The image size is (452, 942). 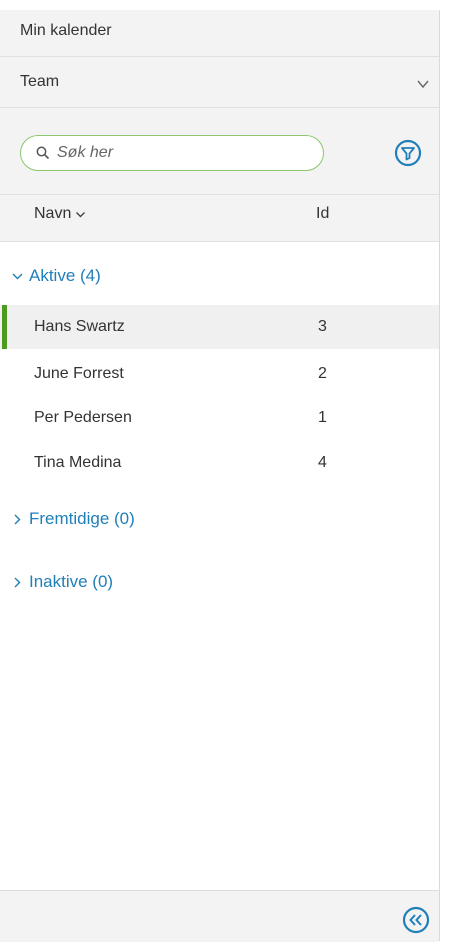 I want to click on column-header-id: Id, so click(x=322, y=214).